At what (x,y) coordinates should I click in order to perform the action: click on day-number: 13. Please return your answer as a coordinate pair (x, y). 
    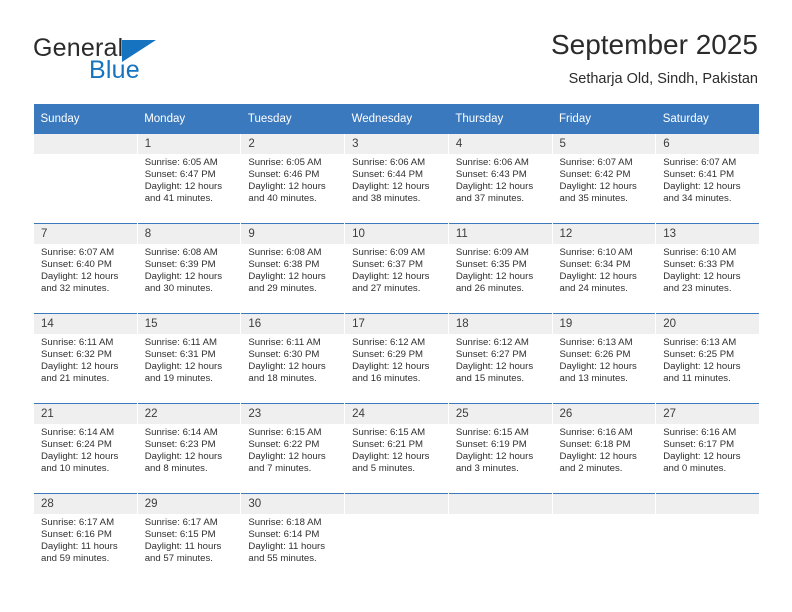
    Looking at the image, I should click on (707, 234).